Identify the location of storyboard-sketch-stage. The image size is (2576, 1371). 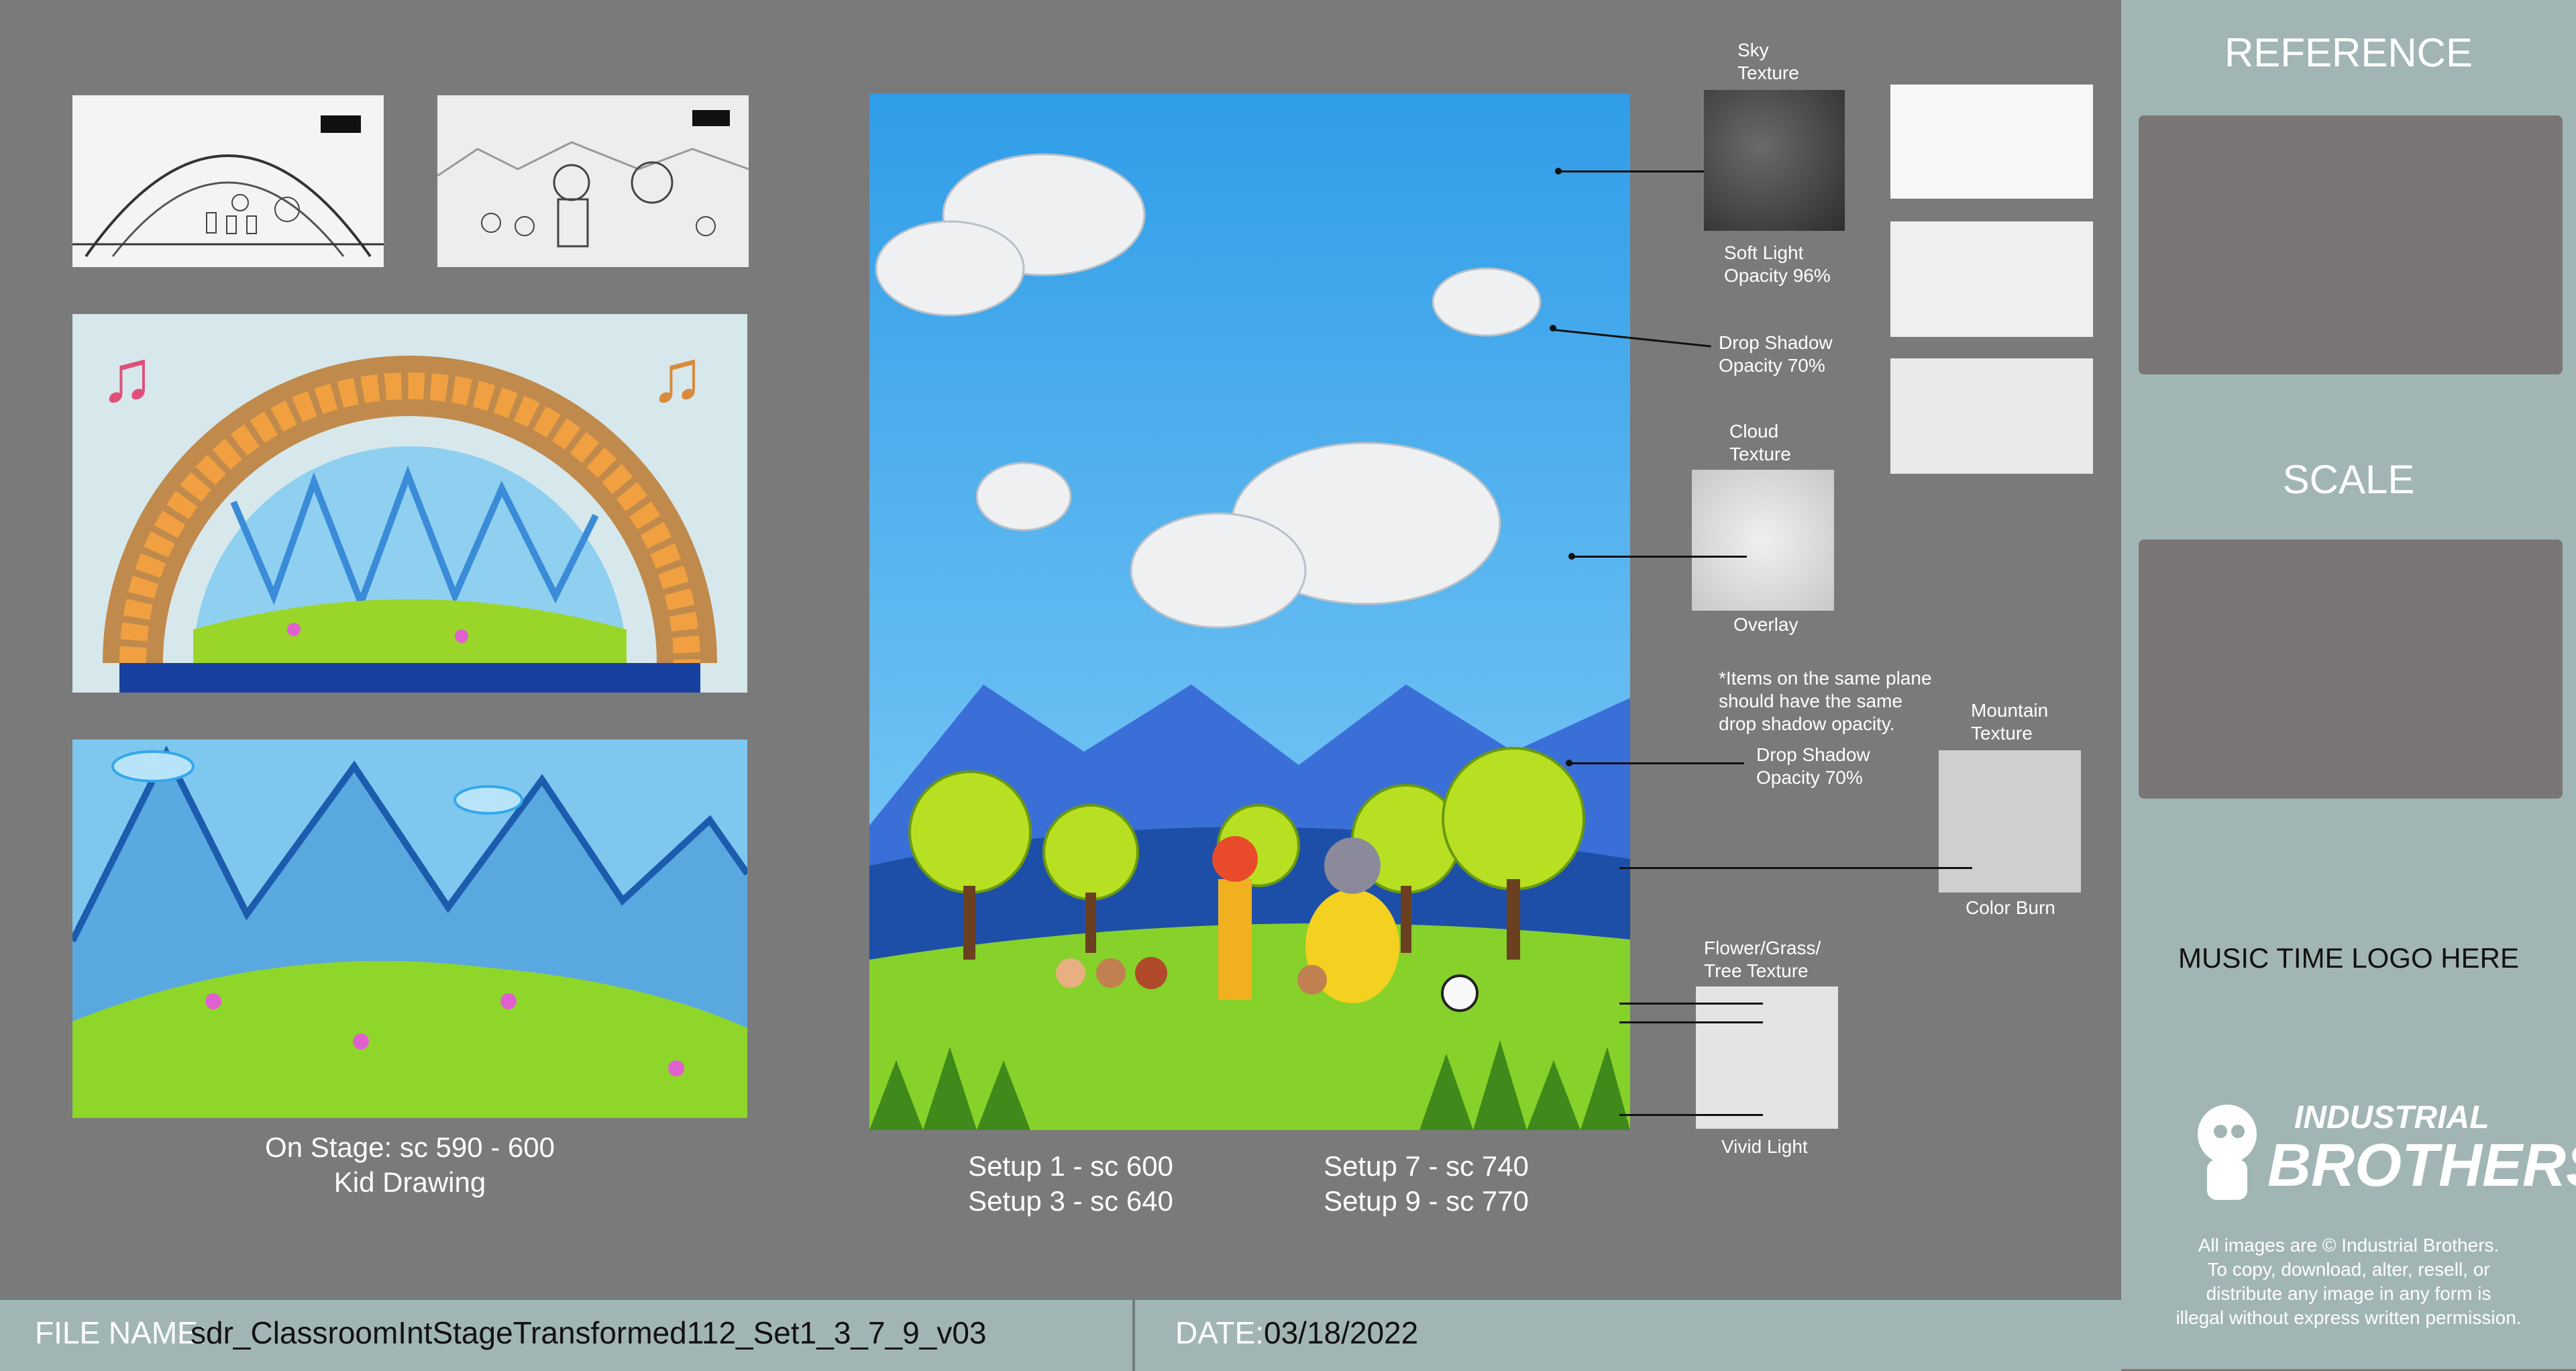
(228, 181).